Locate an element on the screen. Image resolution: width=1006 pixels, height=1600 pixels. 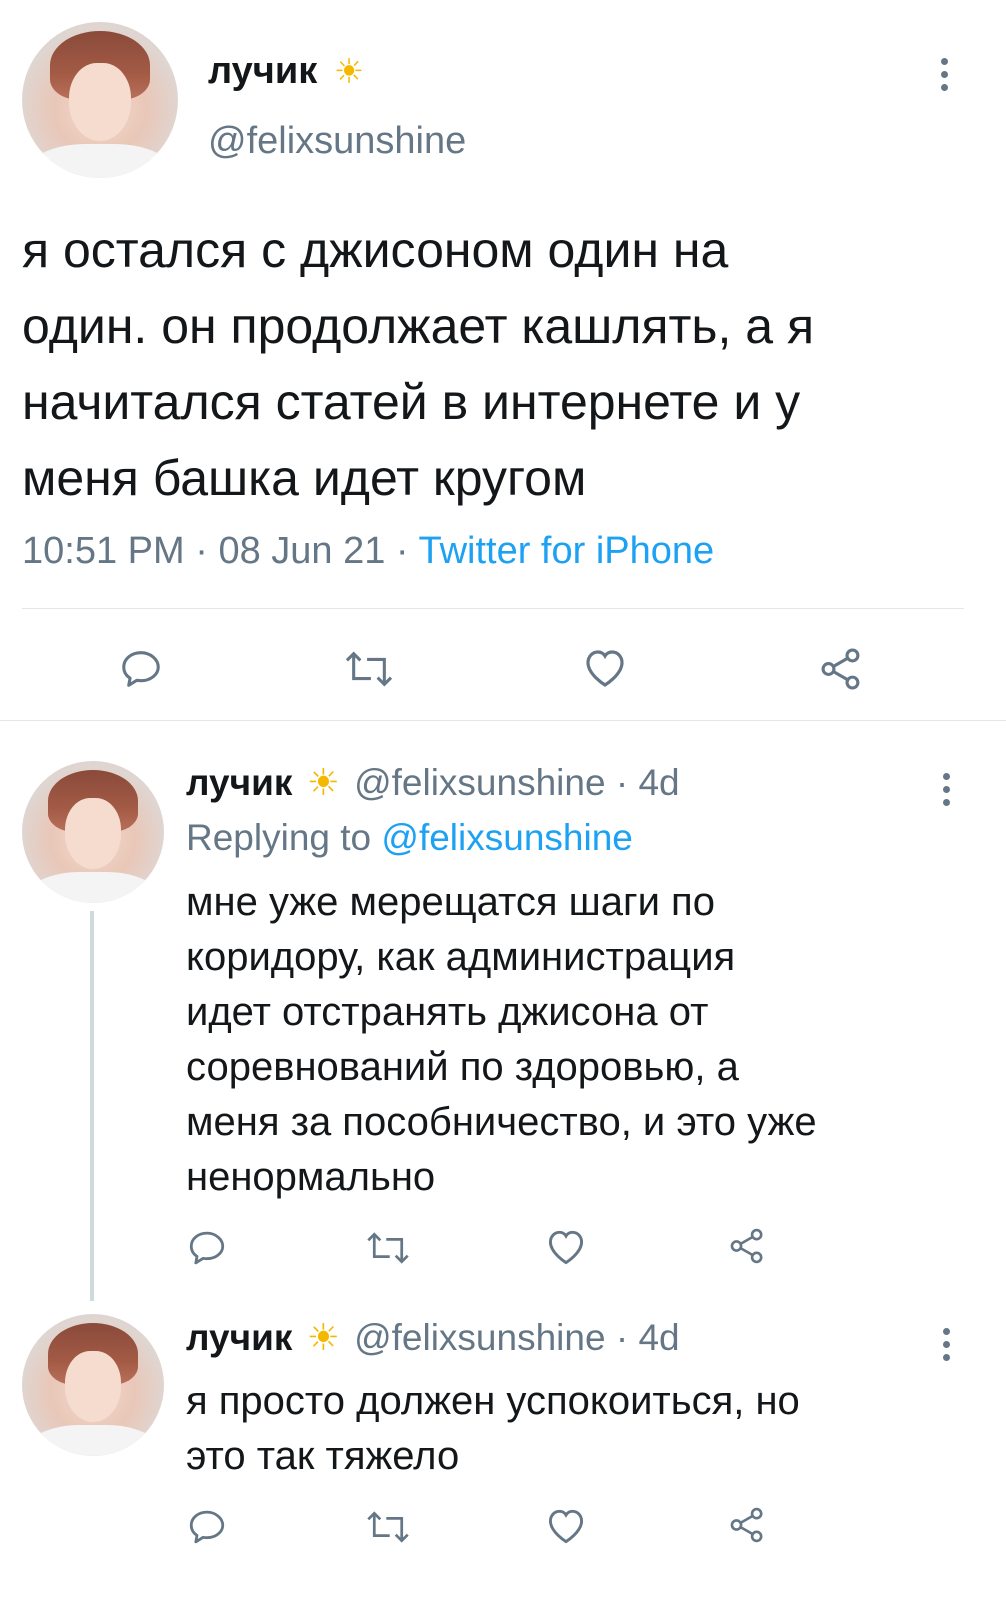
tweet-text-line: один. он продолжает кашлять, а я is located at coordinates (418, 326).